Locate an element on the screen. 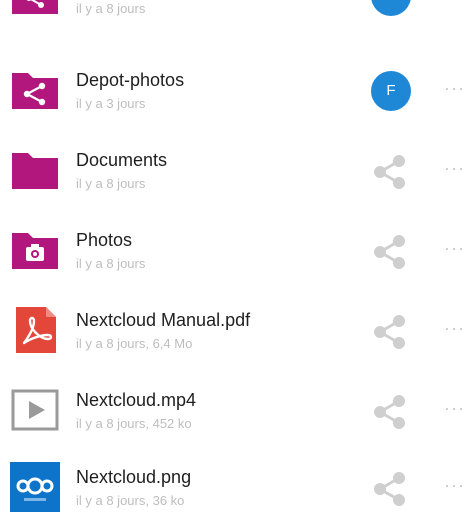 The width and height of the screenshot is (464, 527). file-row: il y a 8 jours ··· is located at coordinates (232, 17).